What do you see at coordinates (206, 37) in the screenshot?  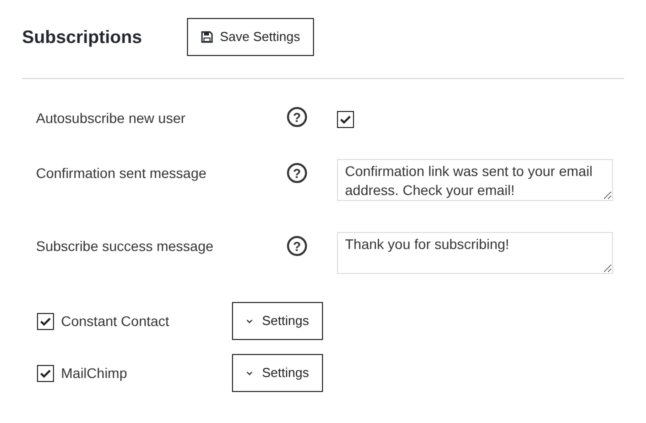 I see `save-icon` at bounding box center [206, 37].